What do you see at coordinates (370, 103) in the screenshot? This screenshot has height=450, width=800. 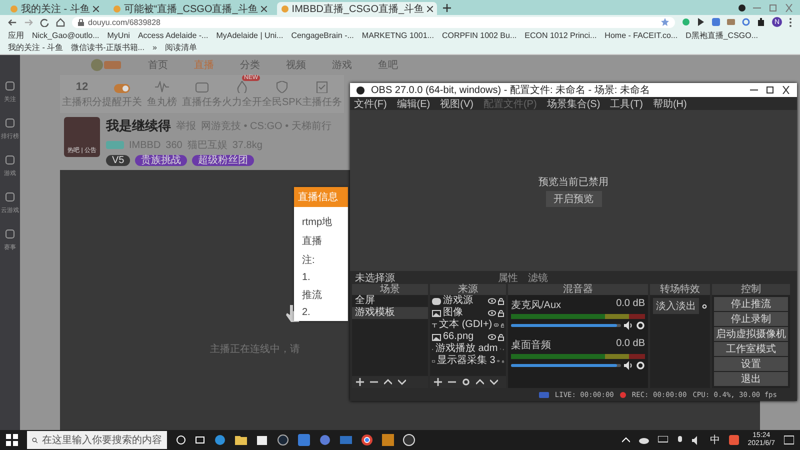 I see `menu-item: 文件(F)` at bounding box center [370, 103].